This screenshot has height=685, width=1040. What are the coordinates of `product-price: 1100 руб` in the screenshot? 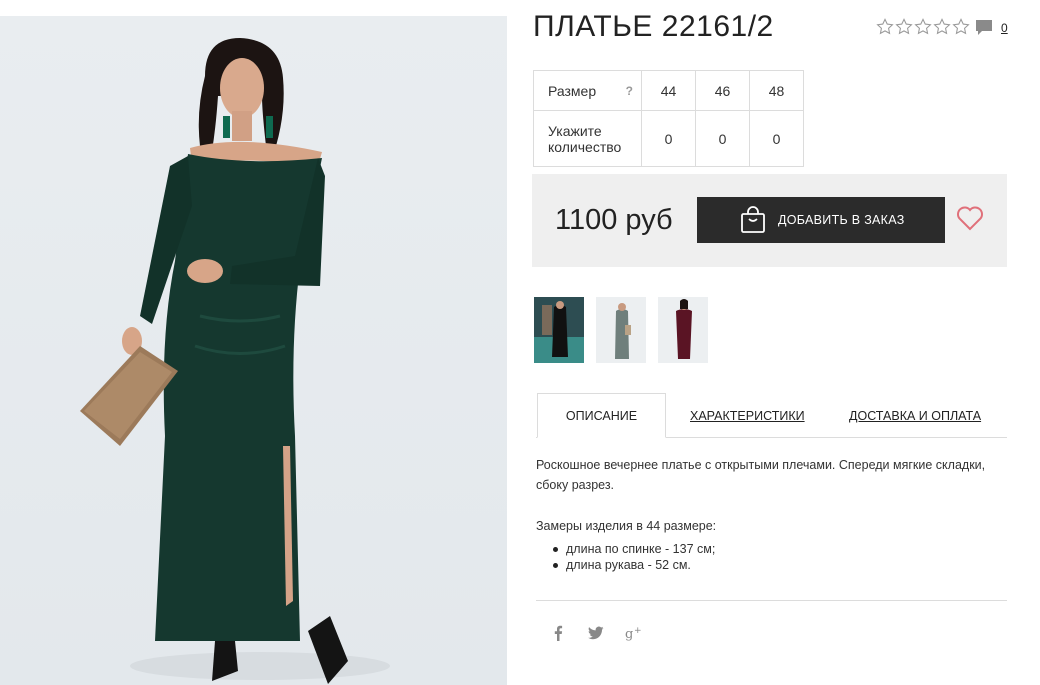 It's located at (614, 220).